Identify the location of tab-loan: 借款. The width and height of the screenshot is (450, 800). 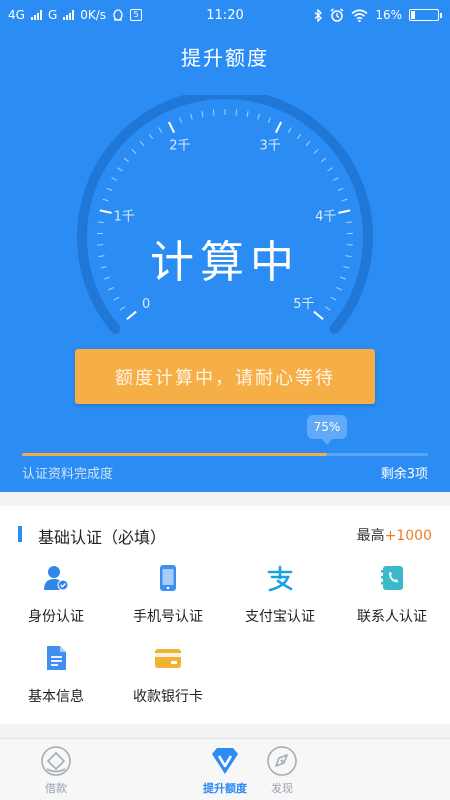
(56, 770).